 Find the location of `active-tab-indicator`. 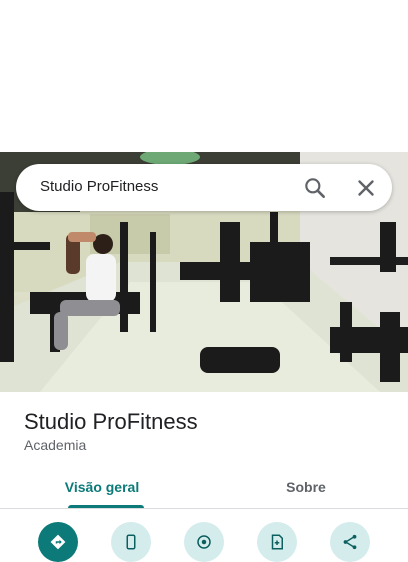

active-tab-indicator is located at coordinates (106, 506).